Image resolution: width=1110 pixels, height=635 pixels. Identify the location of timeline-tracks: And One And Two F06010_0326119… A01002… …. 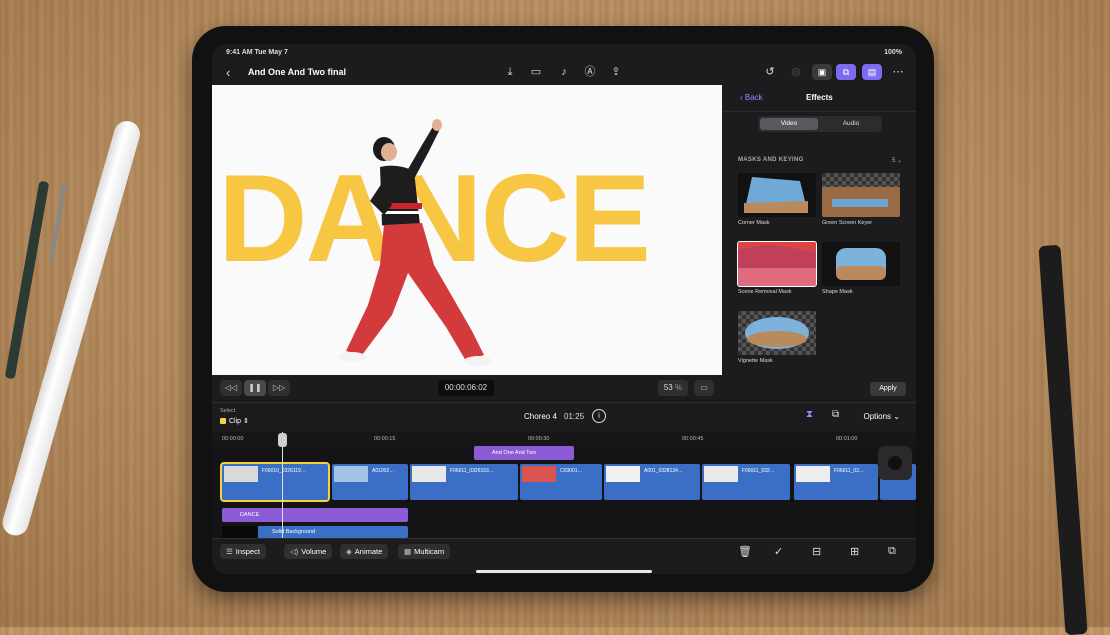
(564, 492).